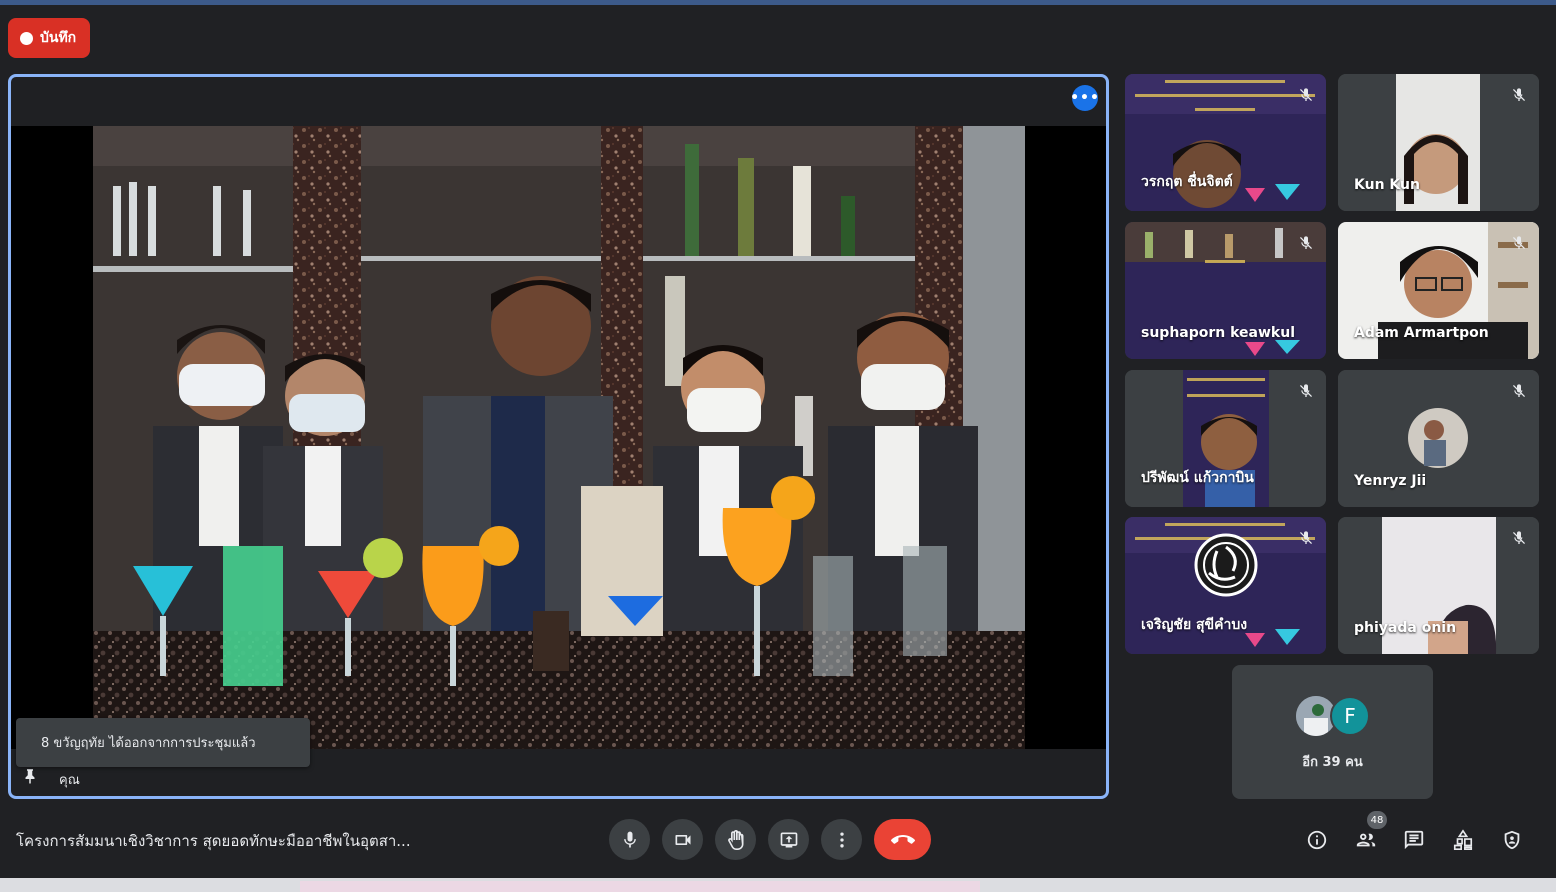  I want to click on activities-icon, so click(1463, 839).